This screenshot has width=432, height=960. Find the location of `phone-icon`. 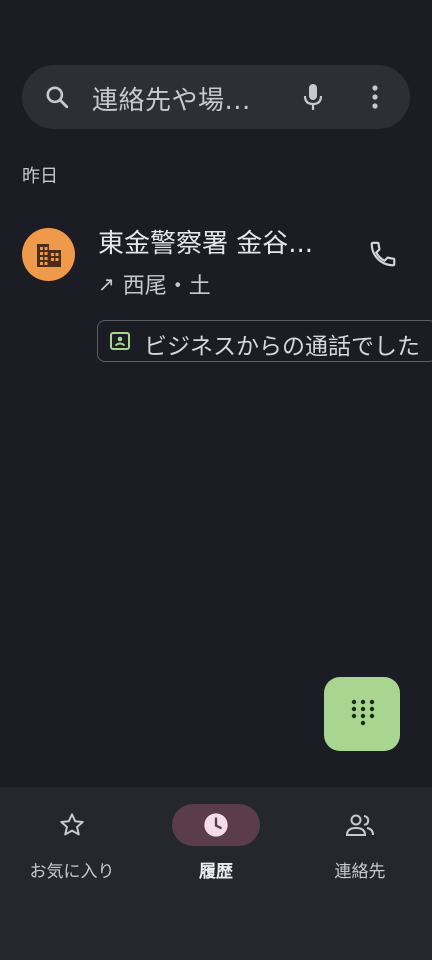

phone-icon is located at coordinates (383, 254).